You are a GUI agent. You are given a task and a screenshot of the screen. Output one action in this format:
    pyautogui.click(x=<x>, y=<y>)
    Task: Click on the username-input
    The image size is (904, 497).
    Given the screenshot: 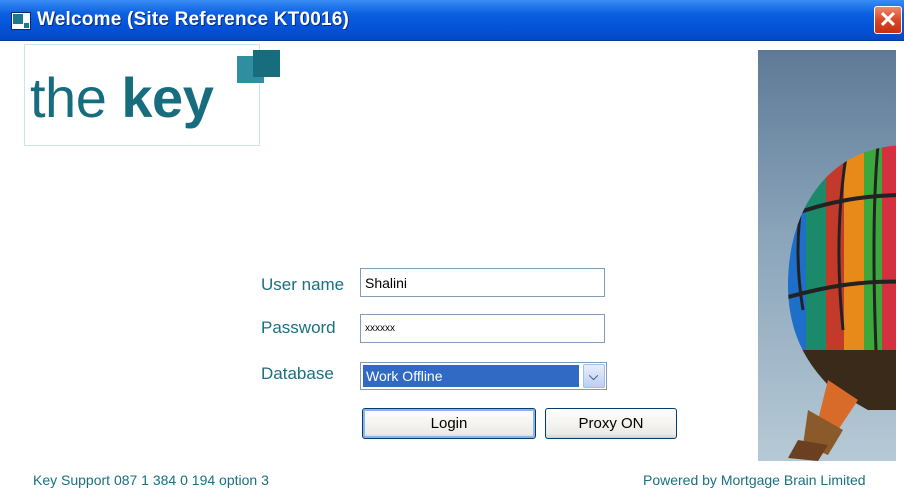 What is the action you would take?
    pyautogui.click(x=482, y=282)
    